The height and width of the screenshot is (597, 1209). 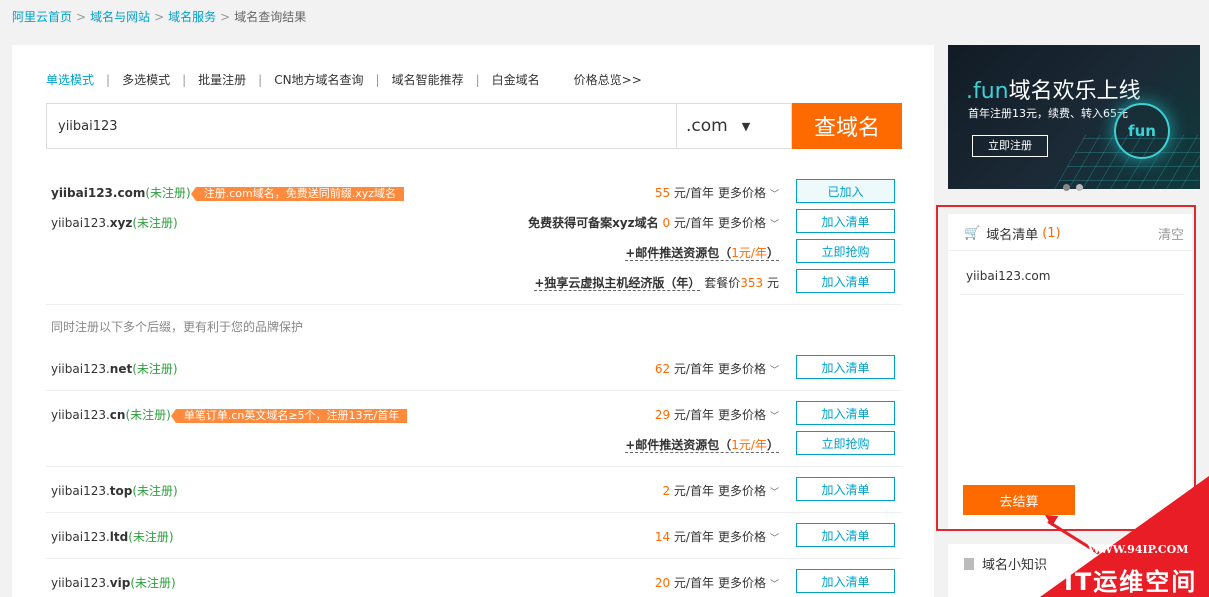 What do you see at coordinates (98, 193) in the screenshot?
I see `domain-text: yiibai123.com` at bounding box center [98, 193].